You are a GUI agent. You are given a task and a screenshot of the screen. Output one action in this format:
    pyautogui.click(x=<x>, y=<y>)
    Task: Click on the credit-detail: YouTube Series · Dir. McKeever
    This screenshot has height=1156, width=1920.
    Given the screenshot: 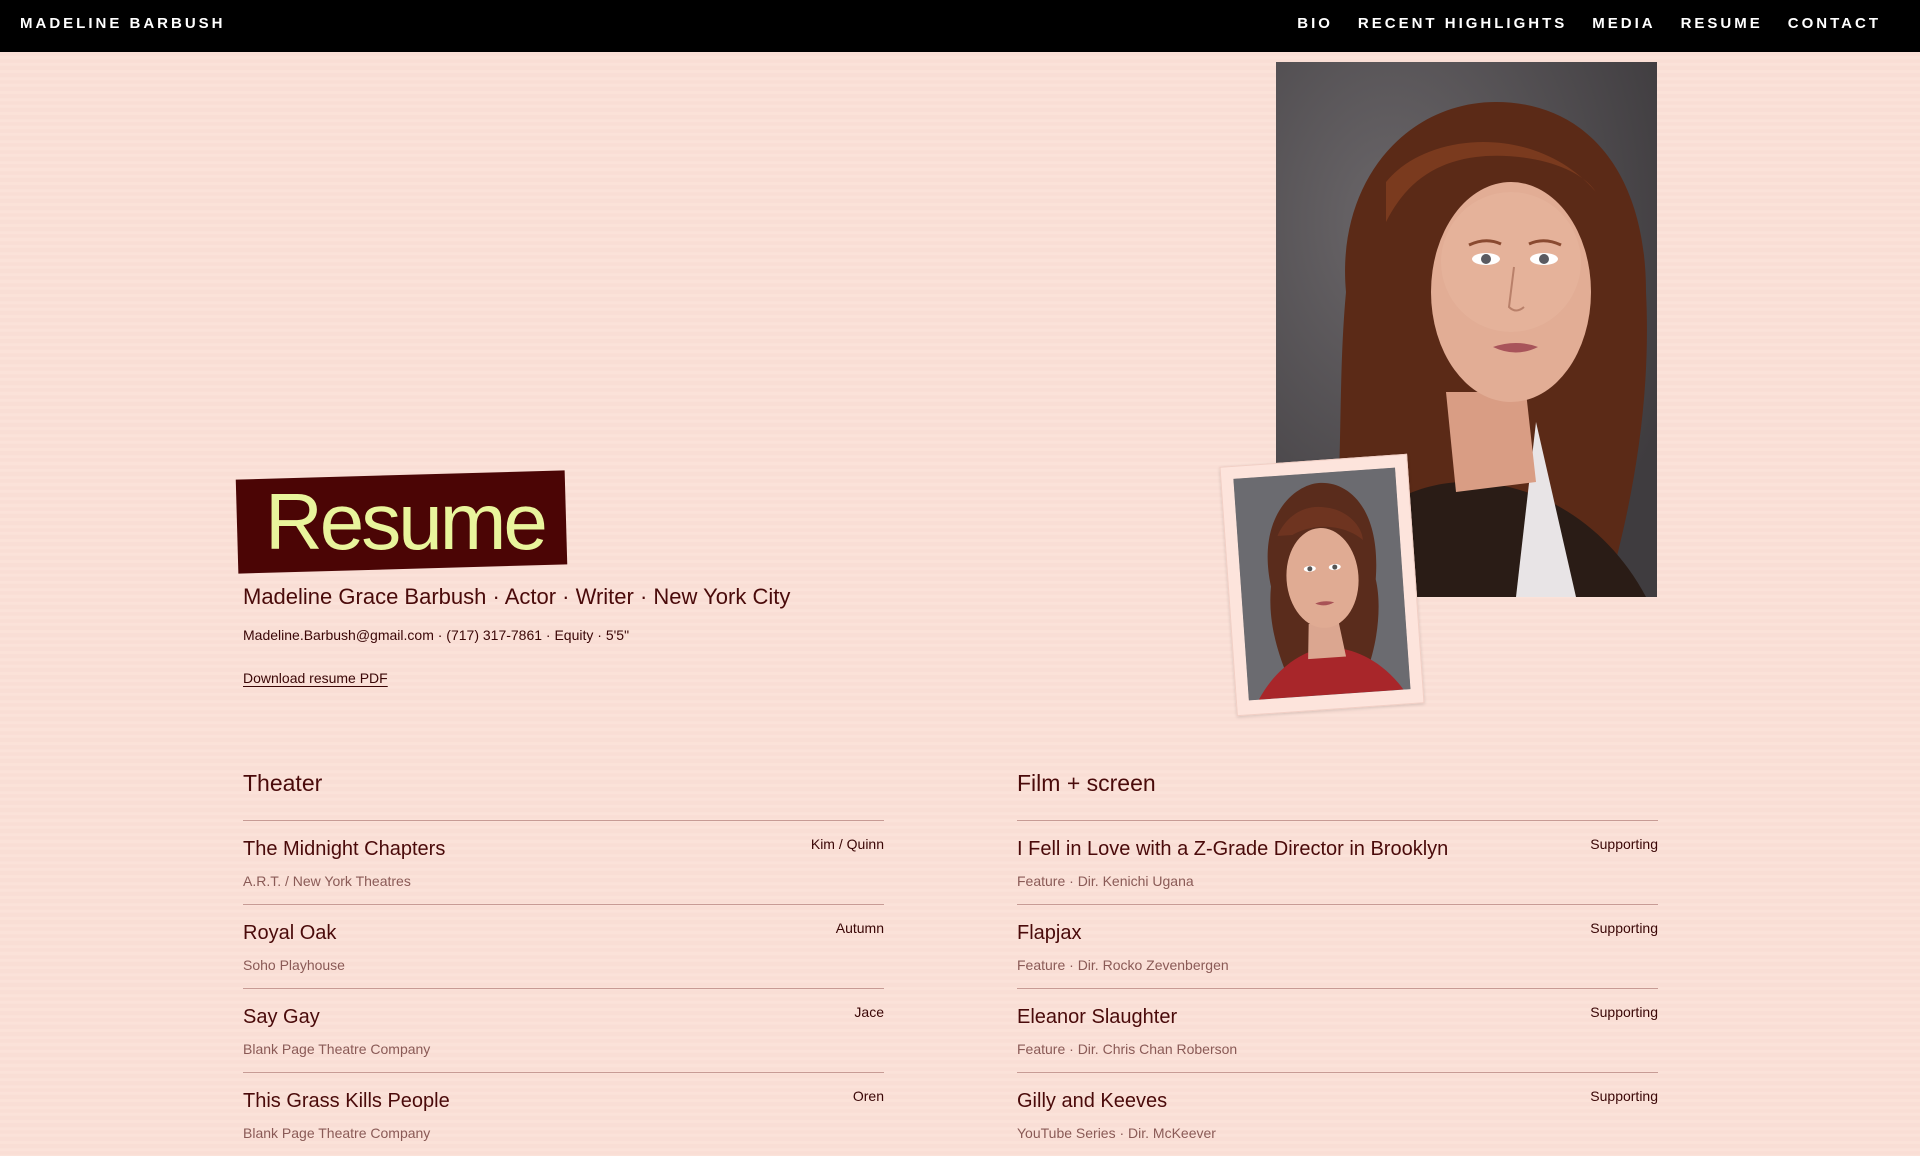 What is the action you would take?
    pyautogui.click(x=1116, y=1133)
    